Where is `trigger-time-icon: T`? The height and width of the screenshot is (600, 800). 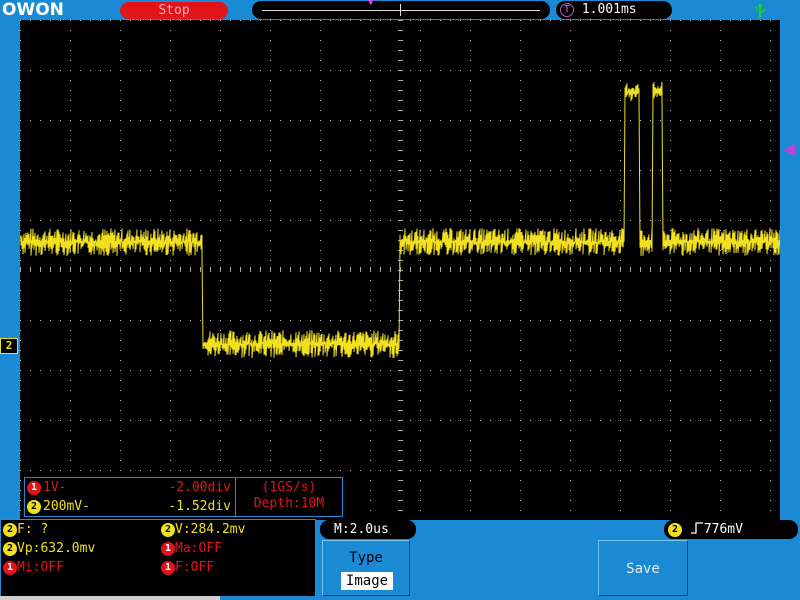
trigger-time-icon: T is located at coordinates (567, 10).